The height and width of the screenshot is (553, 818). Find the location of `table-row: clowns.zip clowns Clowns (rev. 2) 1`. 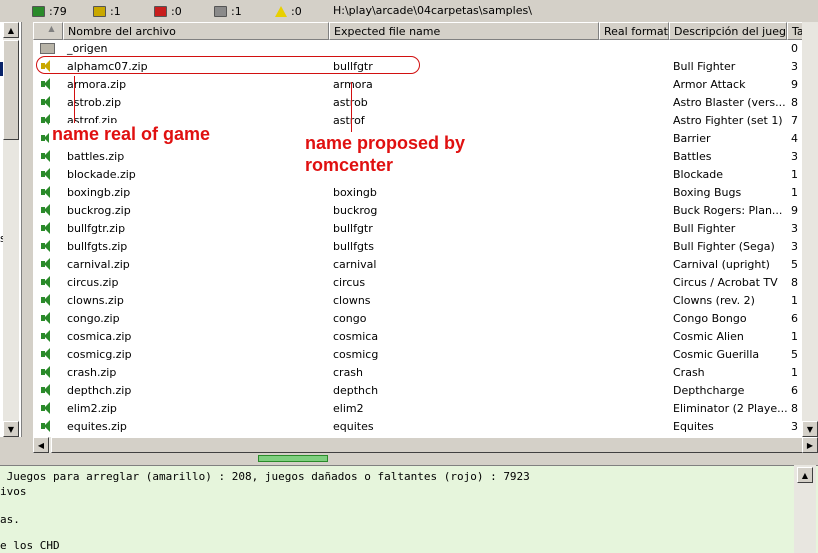

table-row: clowns.zip clowns Clowns (rev. 2) 1 is located at coordinates (425, 301).